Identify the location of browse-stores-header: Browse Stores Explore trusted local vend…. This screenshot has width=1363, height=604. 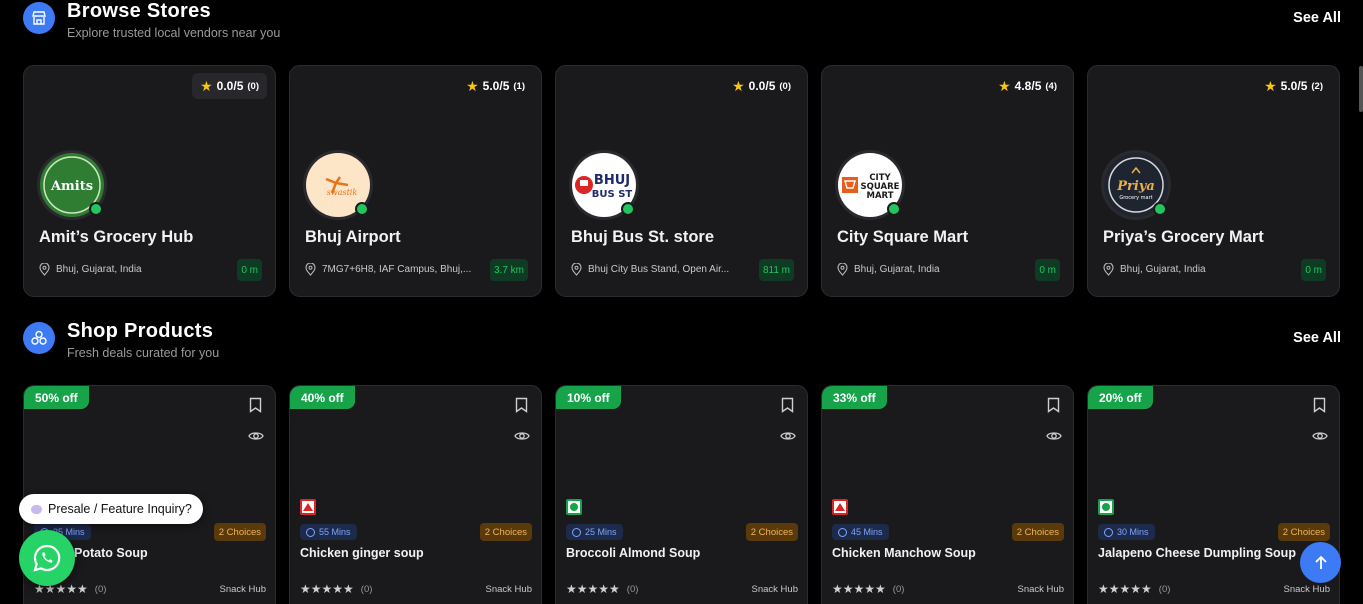
(682, 23).